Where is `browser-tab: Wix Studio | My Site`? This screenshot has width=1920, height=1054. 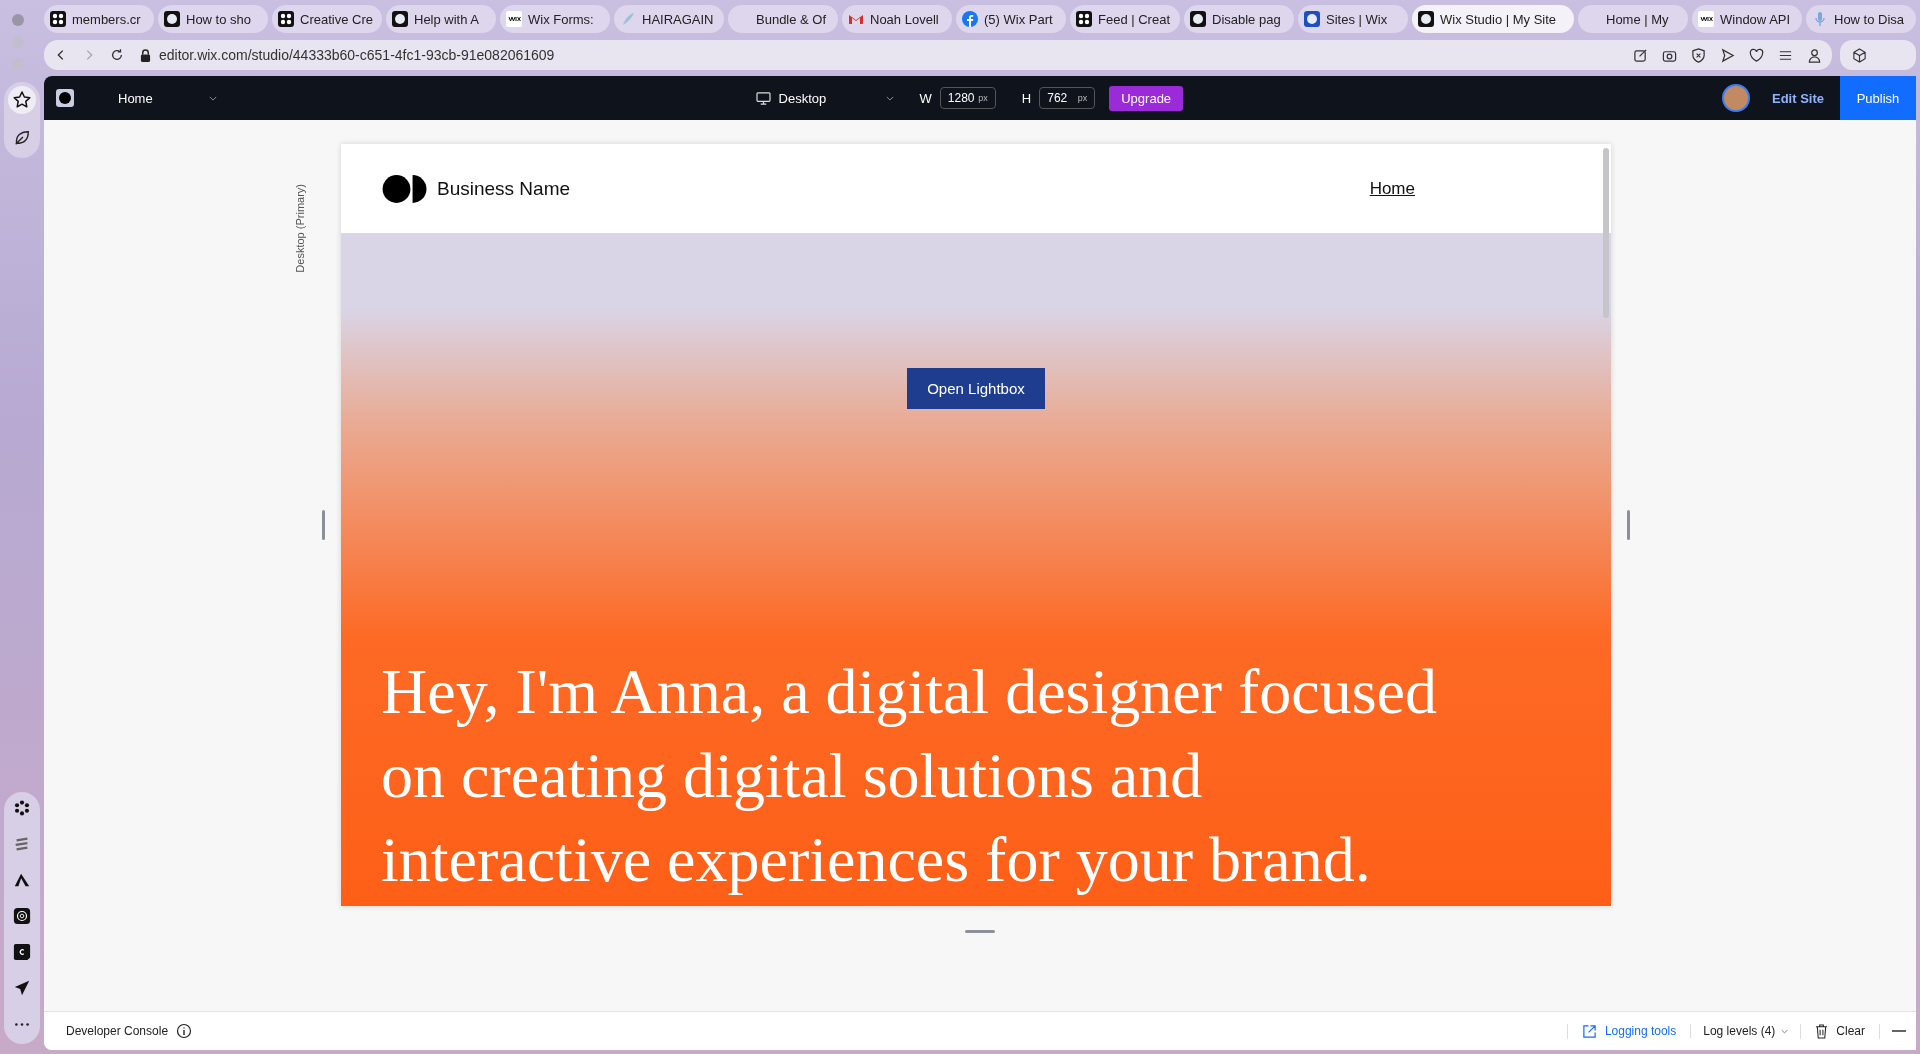 browser-tab: Wix Studio | My Site is located at coordinates (1493, 19).